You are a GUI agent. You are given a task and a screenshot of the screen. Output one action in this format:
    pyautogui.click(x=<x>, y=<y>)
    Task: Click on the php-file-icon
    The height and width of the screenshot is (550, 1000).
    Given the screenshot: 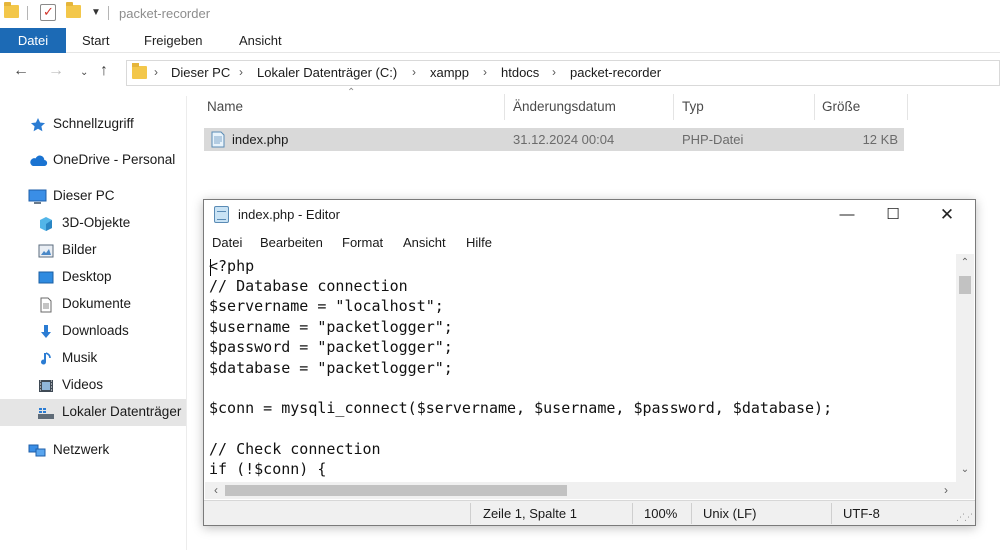 What is the action you would take?
    pyautogui.click(x=218, y=139)
    